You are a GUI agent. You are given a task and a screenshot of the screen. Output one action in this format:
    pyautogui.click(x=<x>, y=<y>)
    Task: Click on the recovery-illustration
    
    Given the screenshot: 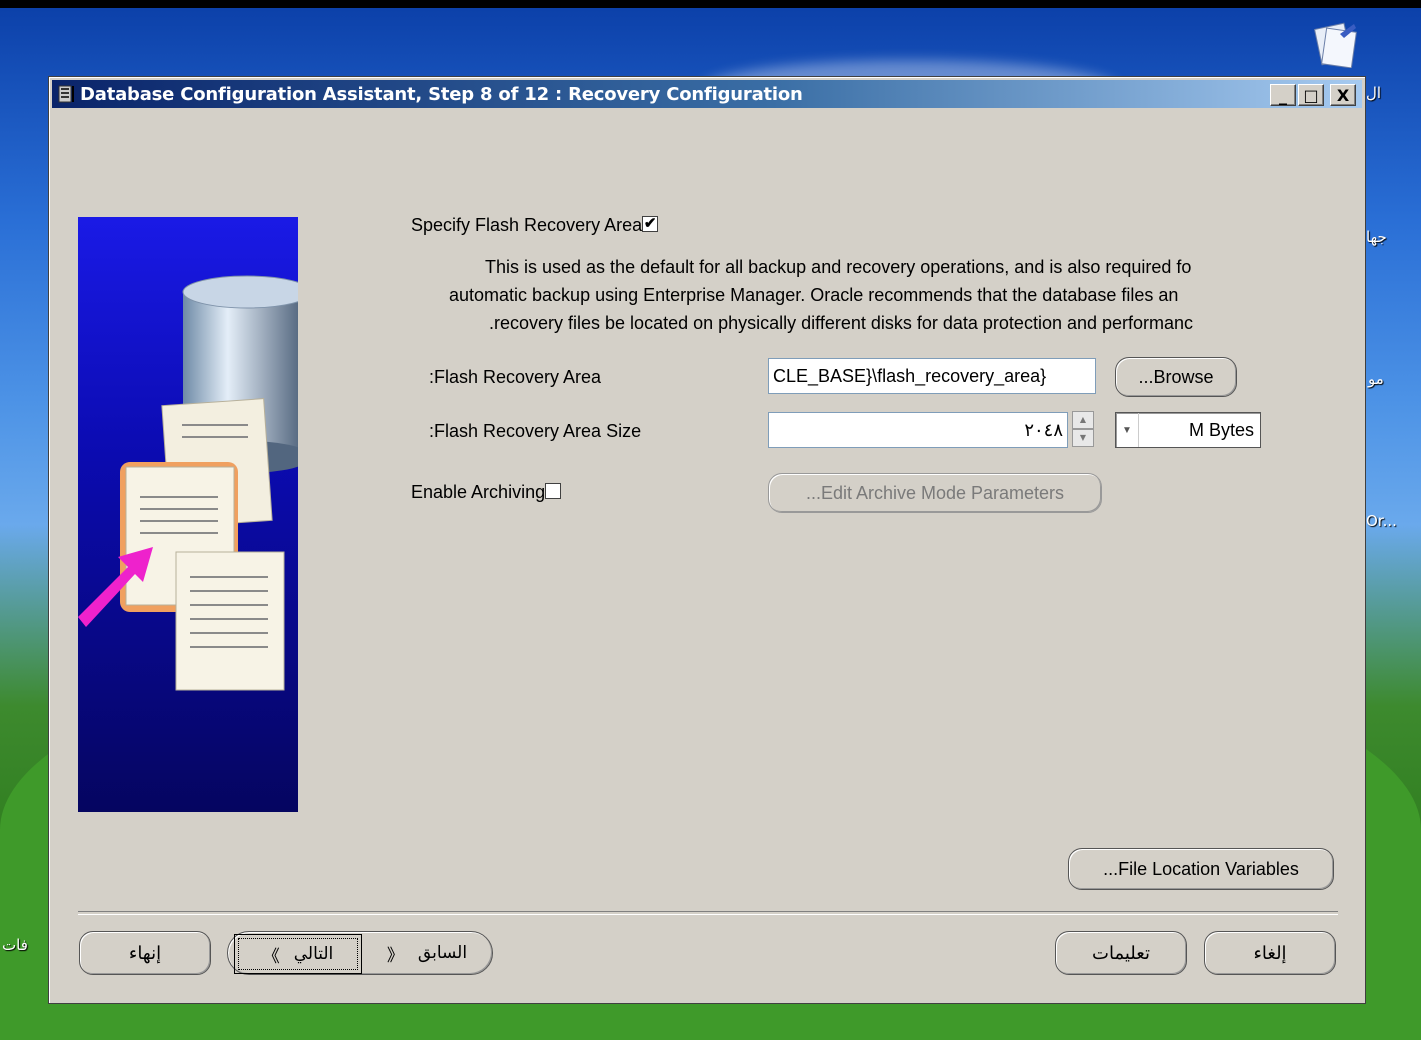 What is the action you would take?
    pyautogui.click(x=188, y=514)
    